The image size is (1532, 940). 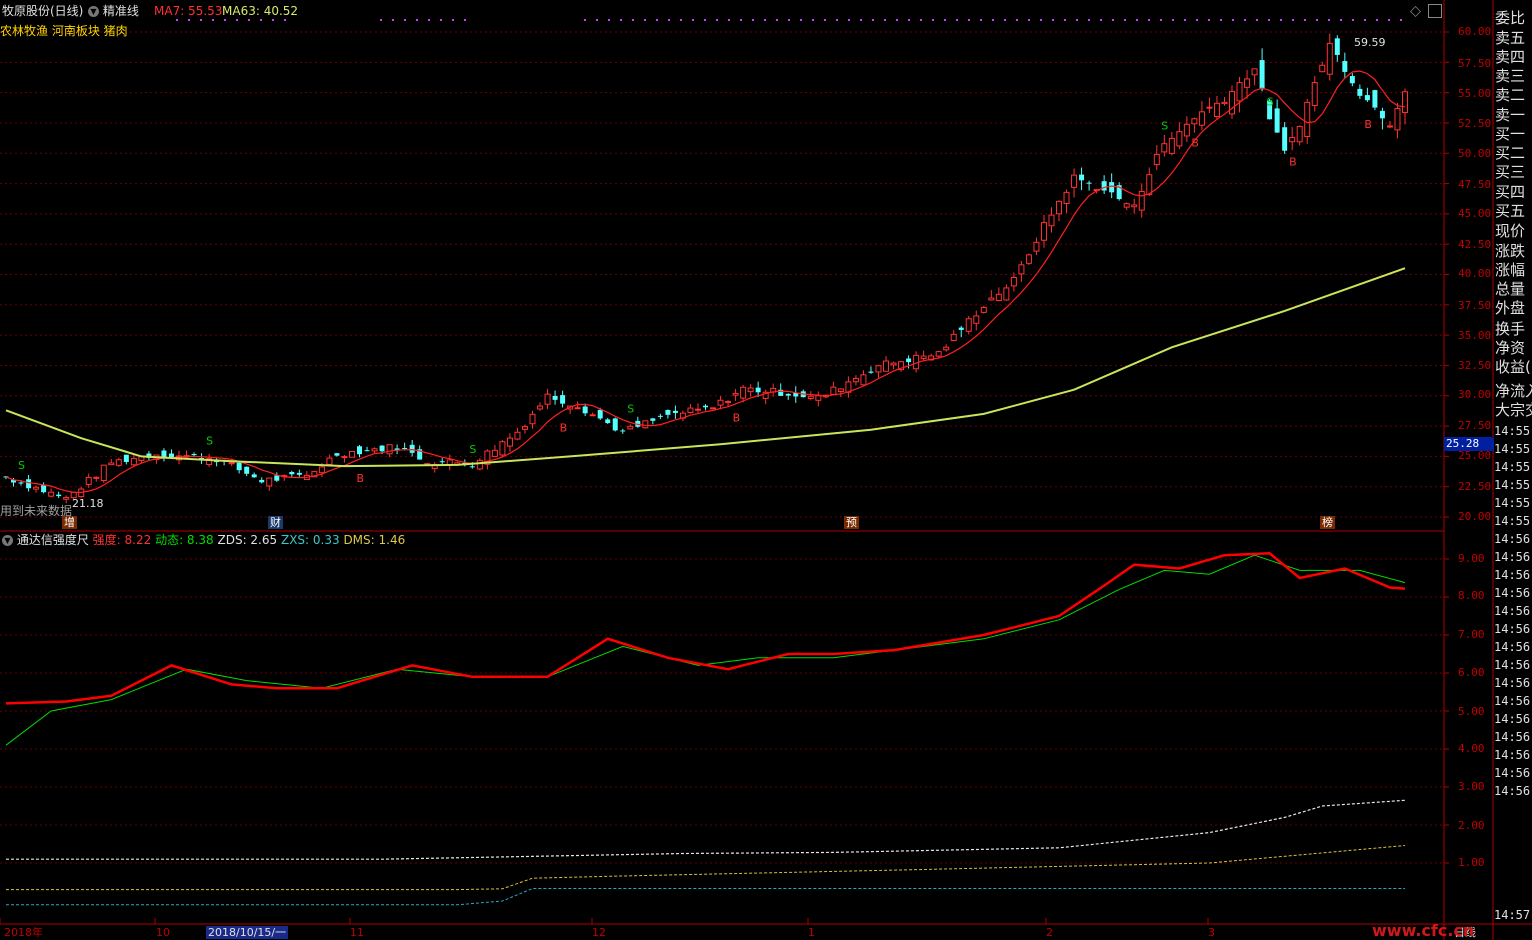 What do you see at coordinates (1513, 270) in the screenshot?
I see `side-item: 涨幅` at bounding box center [1513, 270].